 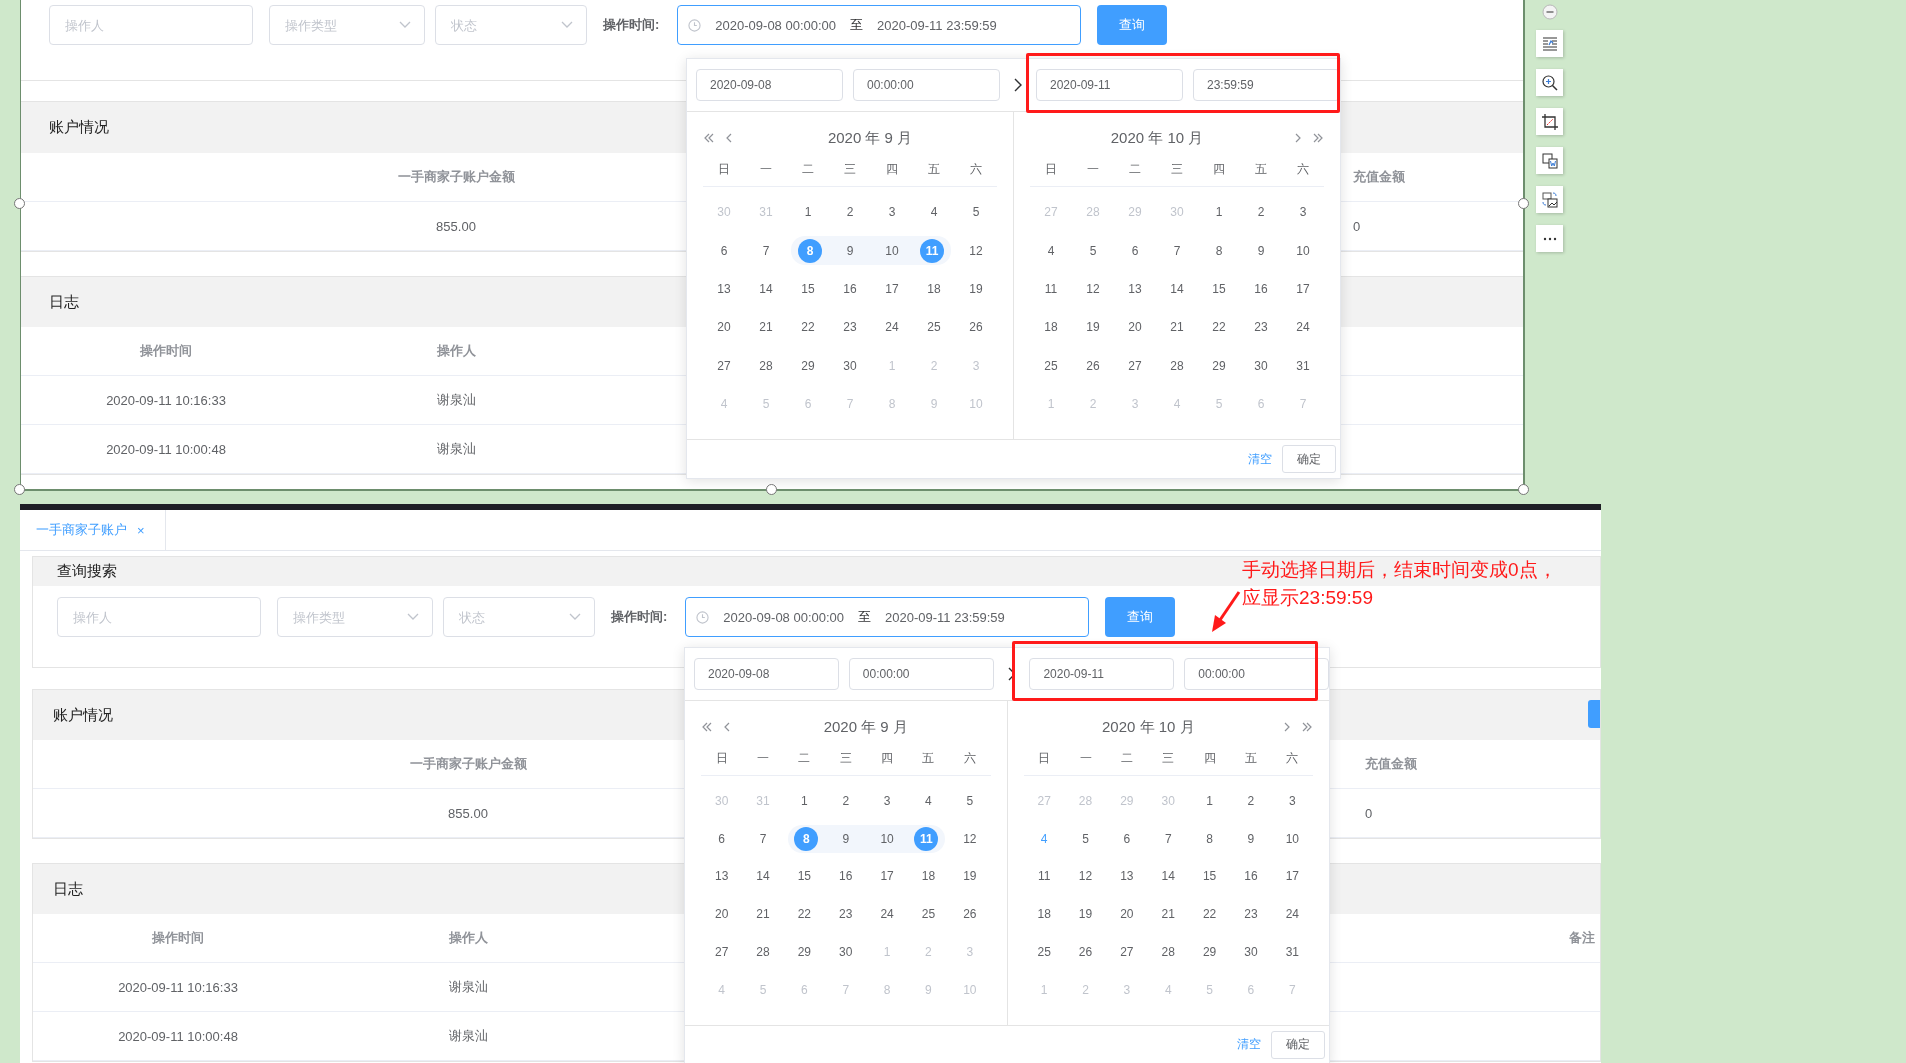 I want to click on calendar-day: 11, so click(x=1051, y=288).